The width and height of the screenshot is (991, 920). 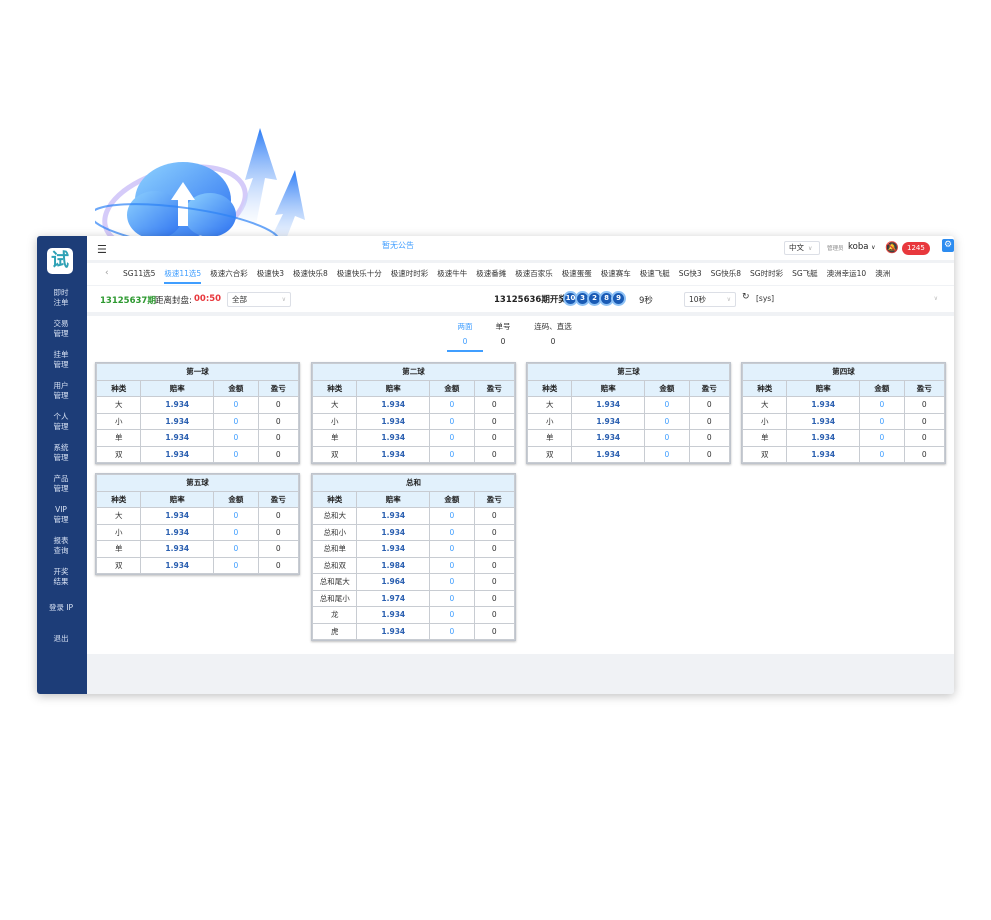 What do you see at coordinates (802, 248) in the screenshot?
I see `language-select: 中文 ∨` at bounding box center [802, 248].